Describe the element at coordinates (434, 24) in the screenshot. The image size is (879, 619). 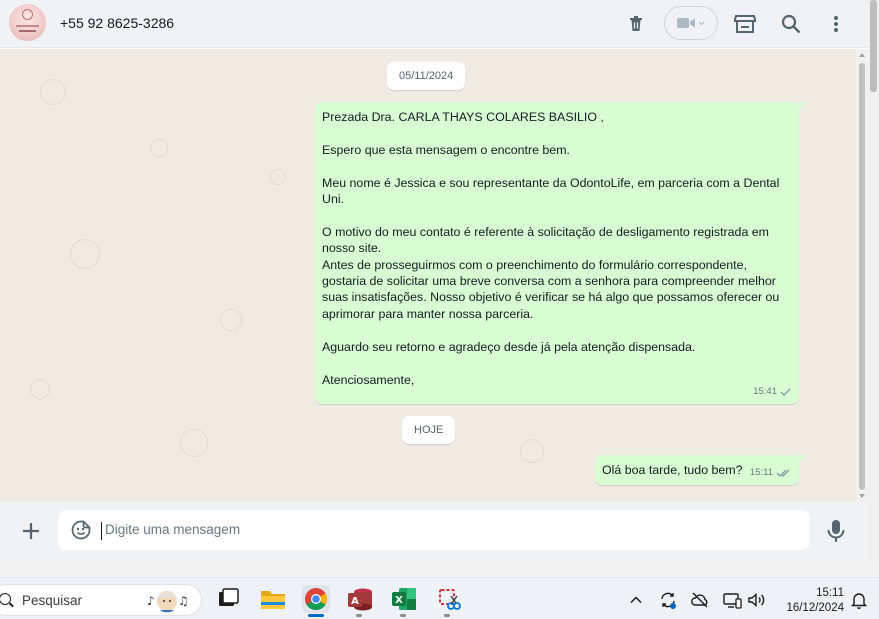
I see `chat-header: +55 92 8625-3286` at that location.